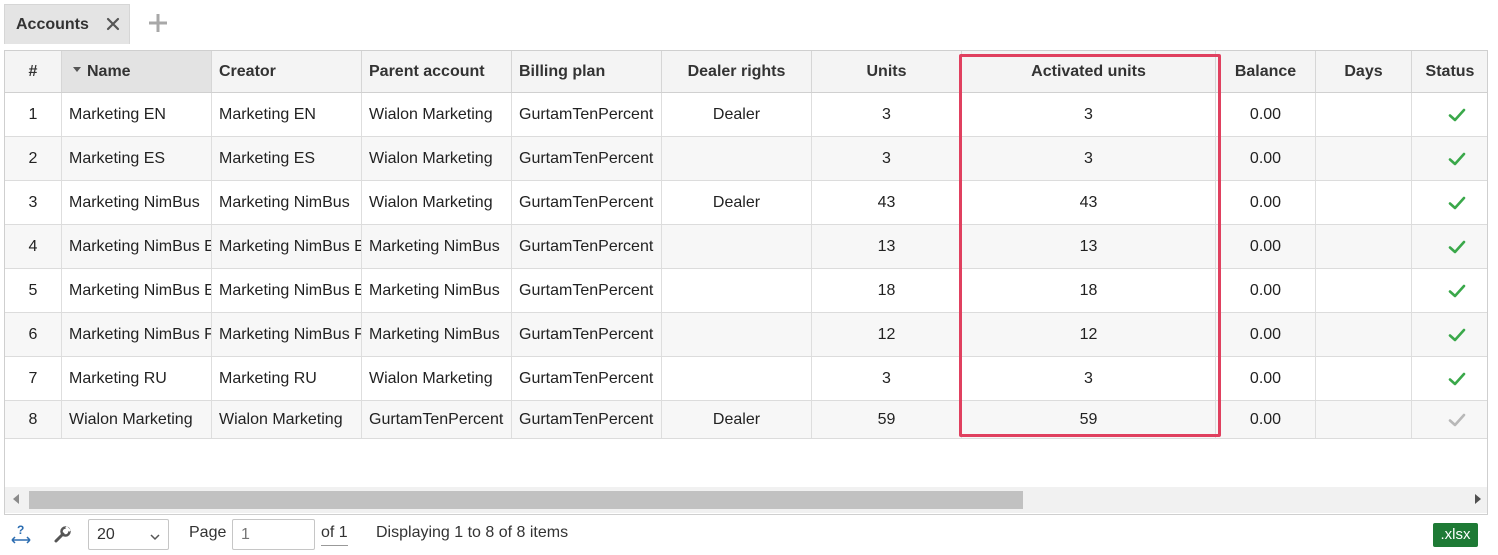 The width and height of the screenshot is (1498, 555). I want to click on plus-icon, so click(158, 23).